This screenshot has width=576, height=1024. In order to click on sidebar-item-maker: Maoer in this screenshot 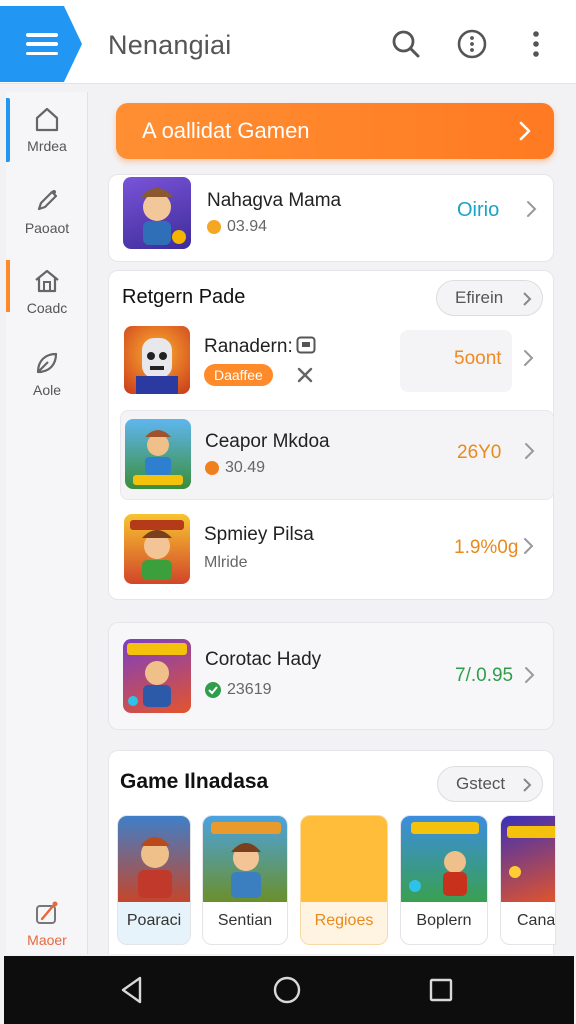, I will do `click(47, 927)`.